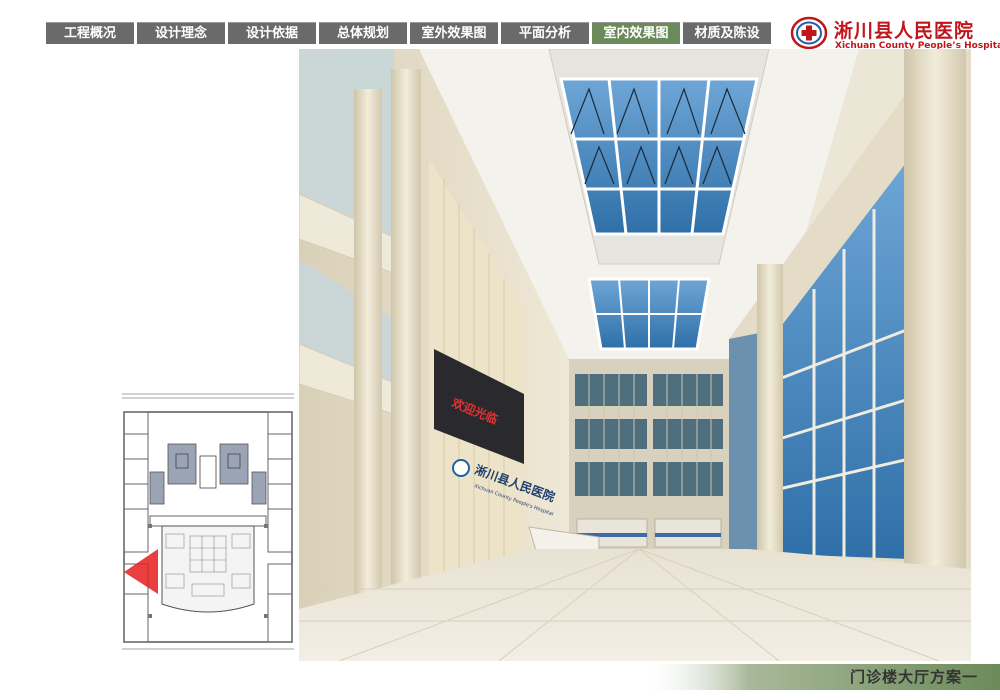 The height and width of the screenshot is (700, 1000). Describe the element at coordinates (272, 33) in the screenshot. I see `nav-item-design-basis: 设计依据` at that location.